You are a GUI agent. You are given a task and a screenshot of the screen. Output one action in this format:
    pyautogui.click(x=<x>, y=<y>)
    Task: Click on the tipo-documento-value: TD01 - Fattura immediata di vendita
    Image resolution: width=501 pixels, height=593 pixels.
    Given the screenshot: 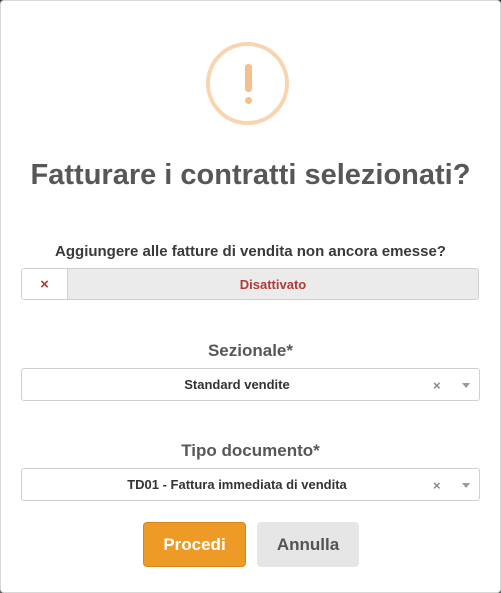 What is the action you would take?
    pyautogui.click(x=237, y=484)
    